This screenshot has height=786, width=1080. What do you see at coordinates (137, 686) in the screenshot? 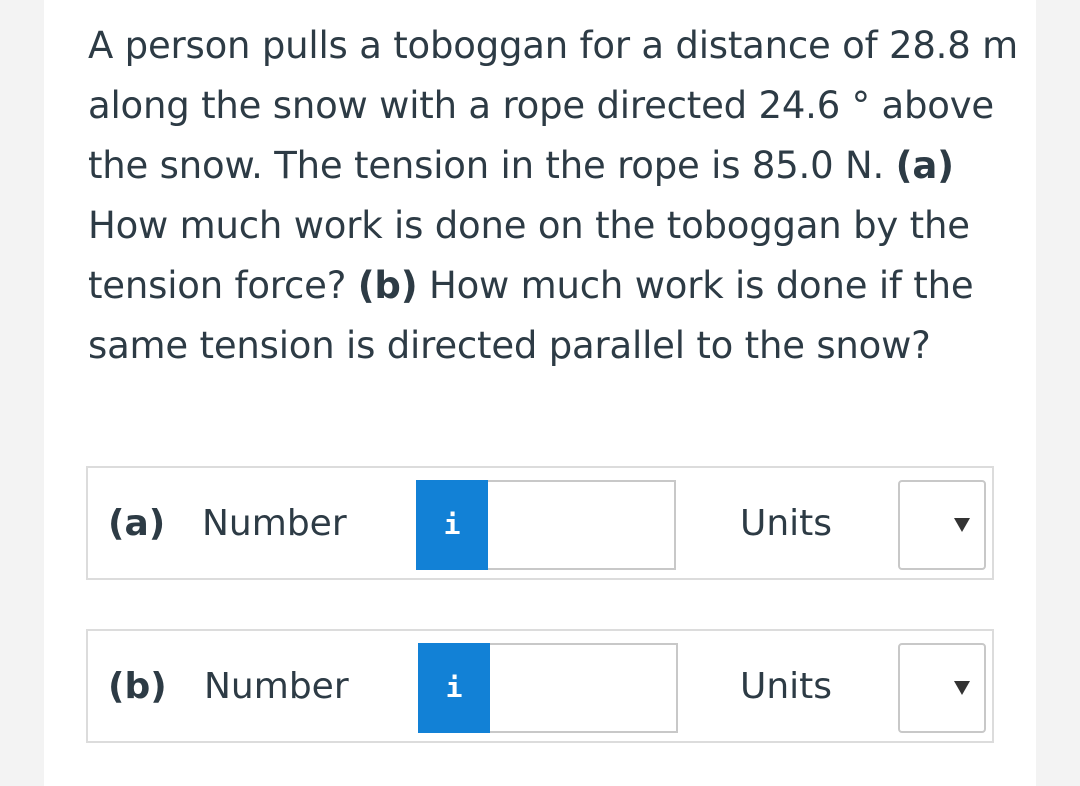
I see `part-label: (b)` at bounding box center [137, 686].